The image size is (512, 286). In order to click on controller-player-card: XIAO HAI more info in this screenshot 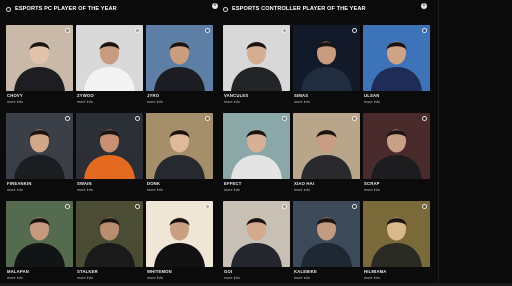, I will do `click(326, 157)`.